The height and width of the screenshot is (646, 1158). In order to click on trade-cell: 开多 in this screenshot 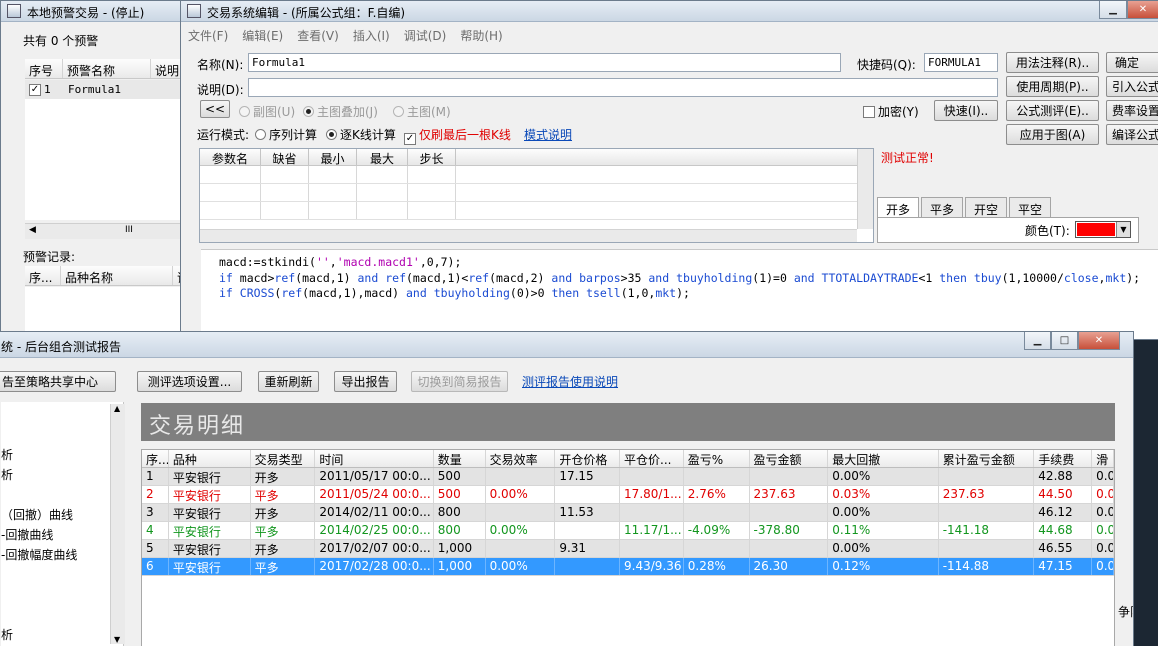, I will do `click(283, 548)`.